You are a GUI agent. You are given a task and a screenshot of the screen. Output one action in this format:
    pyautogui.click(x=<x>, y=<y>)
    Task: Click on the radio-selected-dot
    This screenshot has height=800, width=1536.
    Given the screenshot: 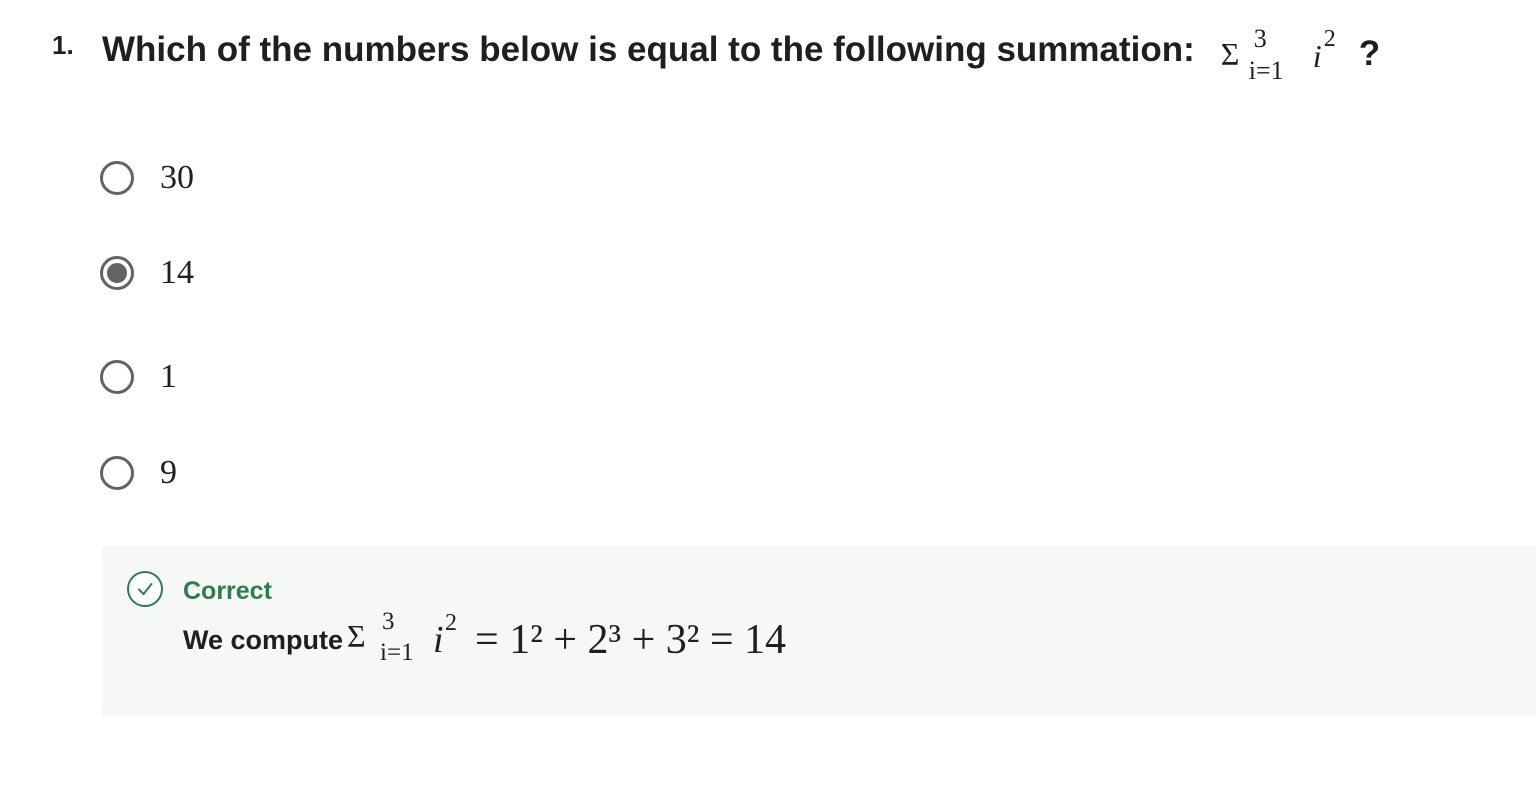 What is the action you would take?
    pyautogui.click(x=117, y=273)
    